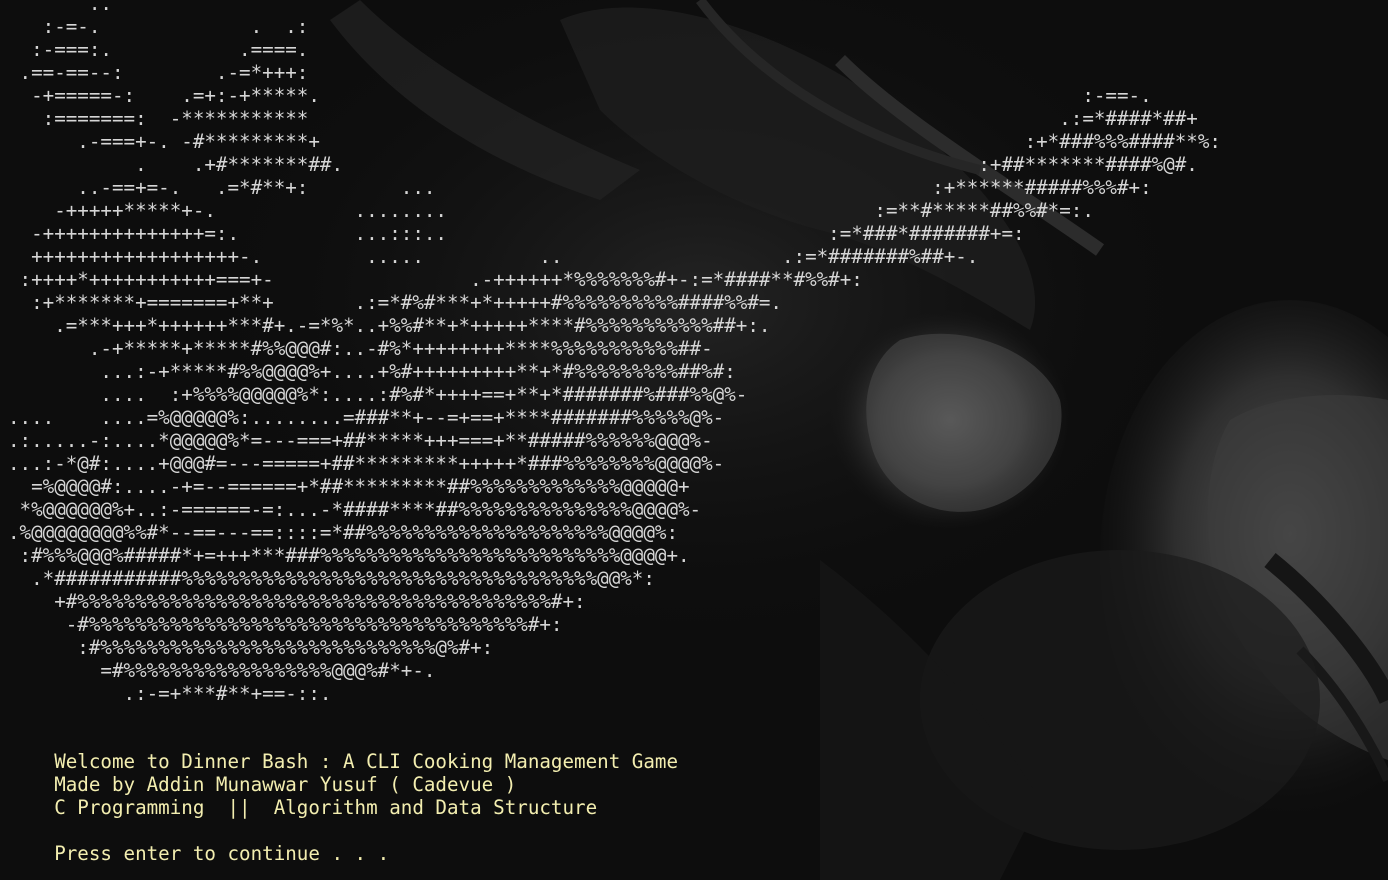 The image size is (1388, 880). Describe the element at coordinates (251, 647) in the screenshot. I see `ascii-art-line: :#%%%%%%%%%%%%%%%%%%%%%%%%%%%%%@%#+:` at that location.